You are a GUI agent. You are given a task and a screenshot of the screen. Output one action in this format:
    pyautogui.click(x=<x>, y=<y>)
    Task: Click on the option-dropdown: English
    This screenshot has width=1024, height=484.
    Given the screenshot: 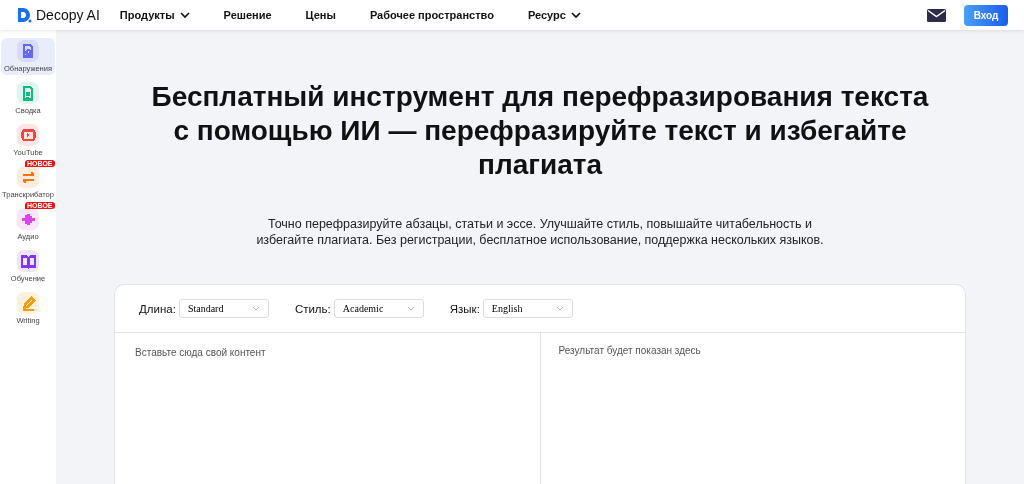 What is the action you would take?
    pyautogui.click(x=527, y=308)
    